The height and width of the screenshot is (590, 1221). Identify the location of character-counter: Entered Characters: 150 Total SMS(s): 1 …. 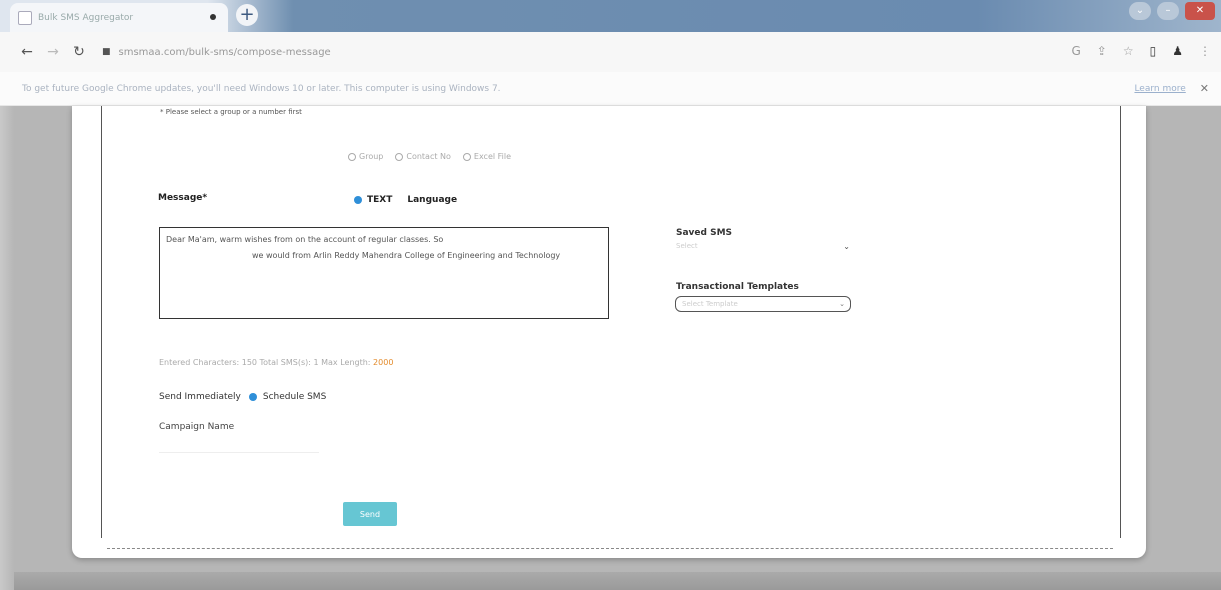
(276, 362).